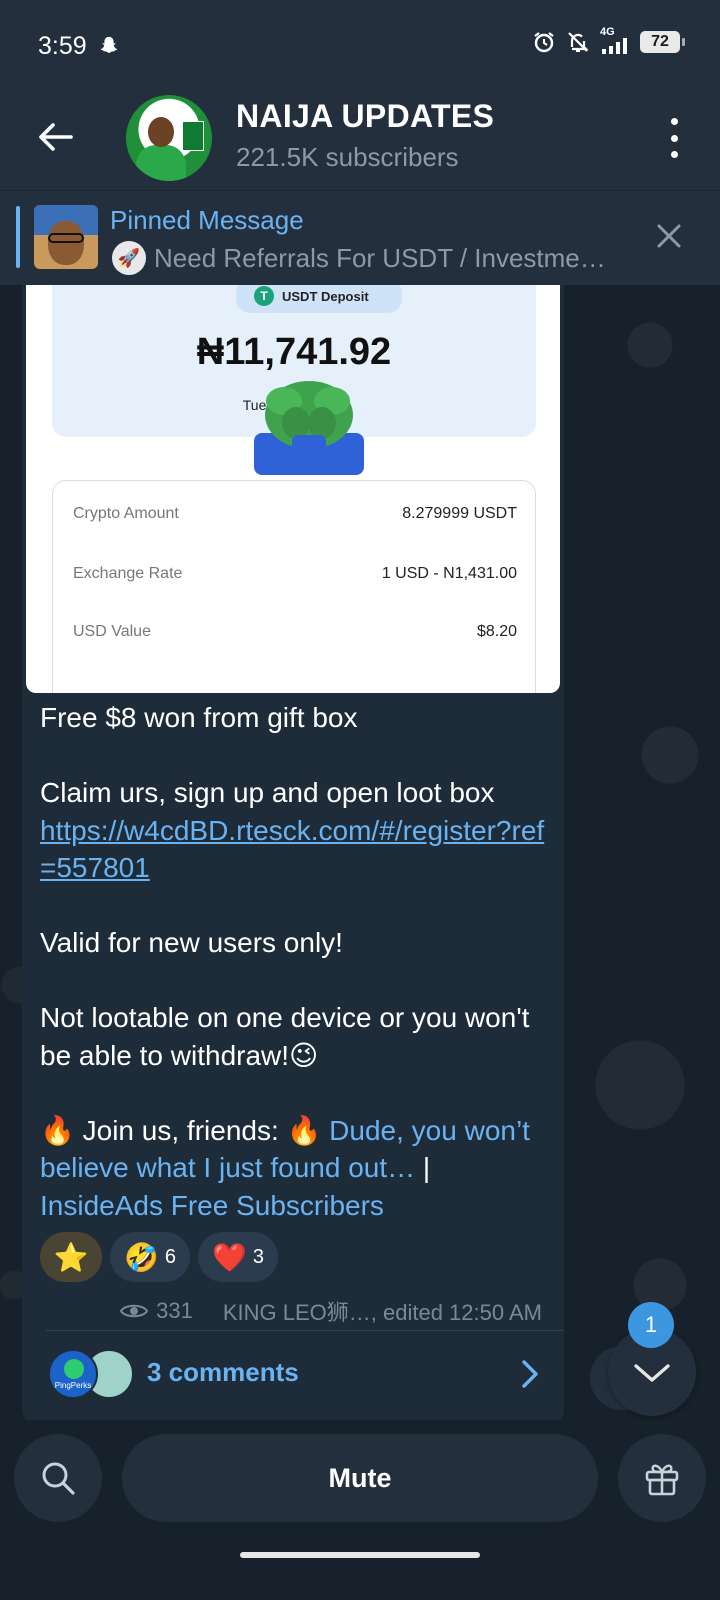 This screenshot has height=1600, width=720. I want to click on reaction-heart: ❤️ 3, so click(238, 1257).